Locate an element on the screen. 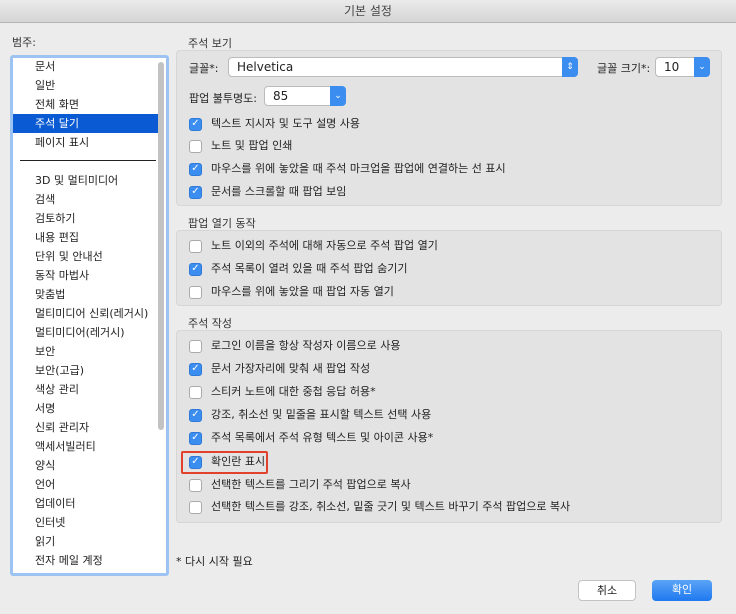 The width and height of the screenshot is (736, 614). checkbox-row: 노트 이외의 주석에 대해 자동으로 주석 팝업 열기 is located at coordinates (313, 246).